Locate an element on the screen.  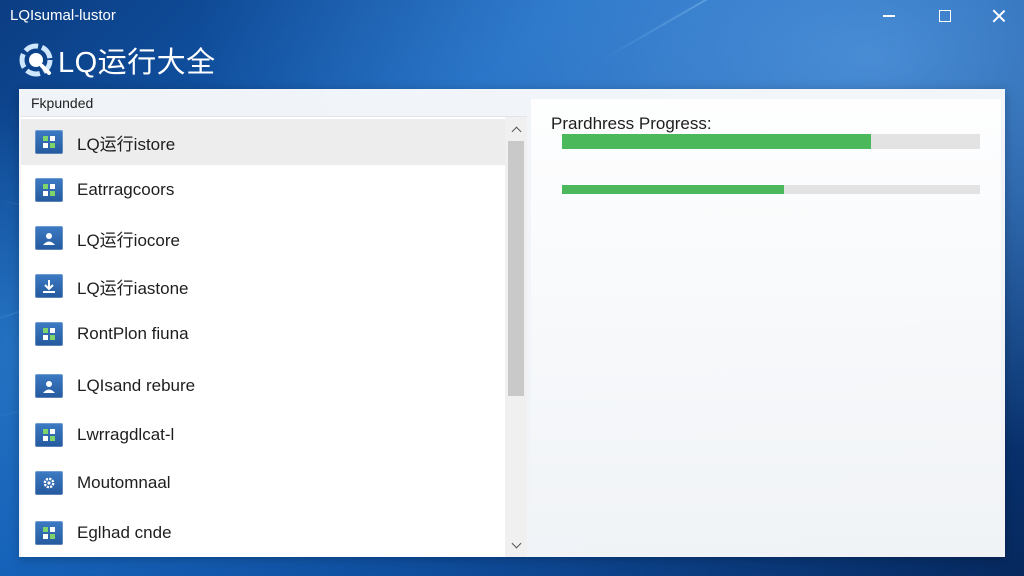
scroll-up-button is located at coordinates (516, 129).